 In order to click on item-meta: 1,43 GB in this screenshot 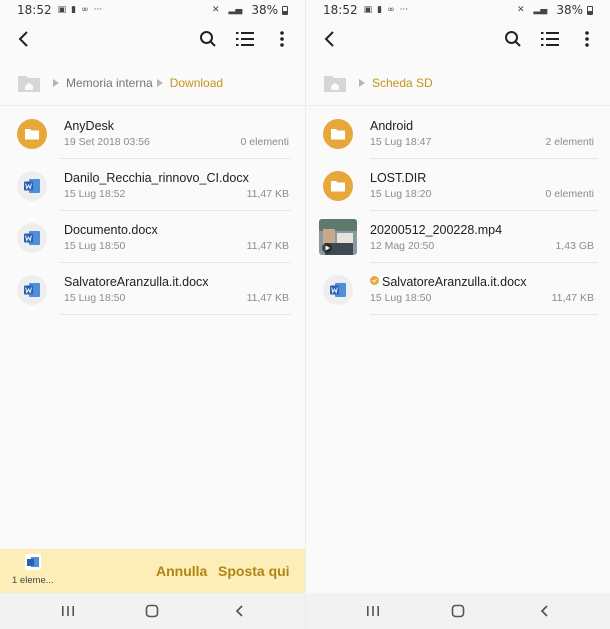, I will do `click(574, 246)`.